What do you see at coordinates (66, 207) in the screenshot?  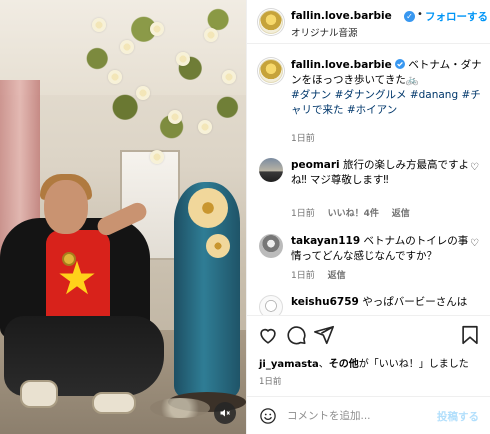 I see `video-person-head` at bounding box center [66, 207].